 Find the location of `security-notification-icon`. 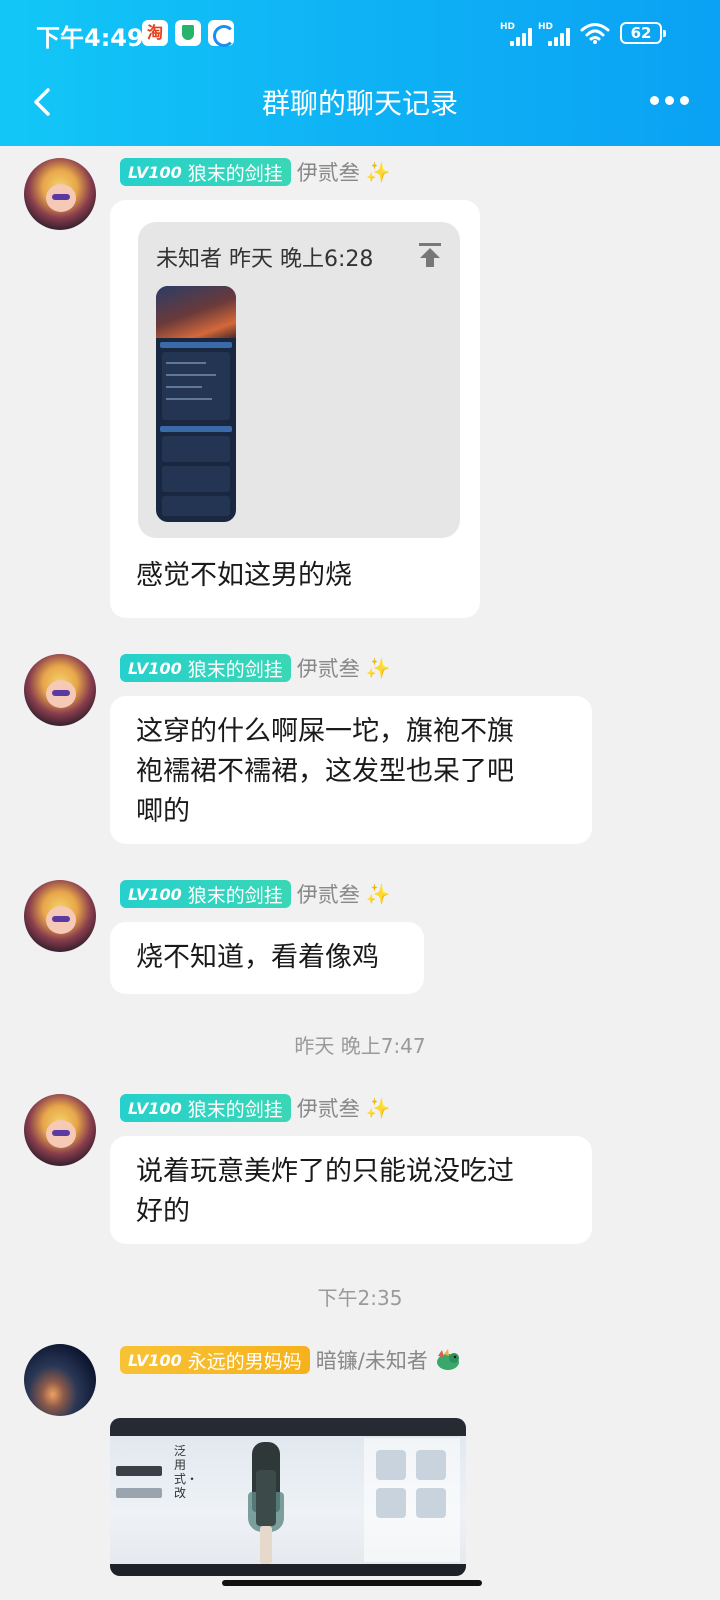

security-notification-icon is located at coordinates (188, 33).